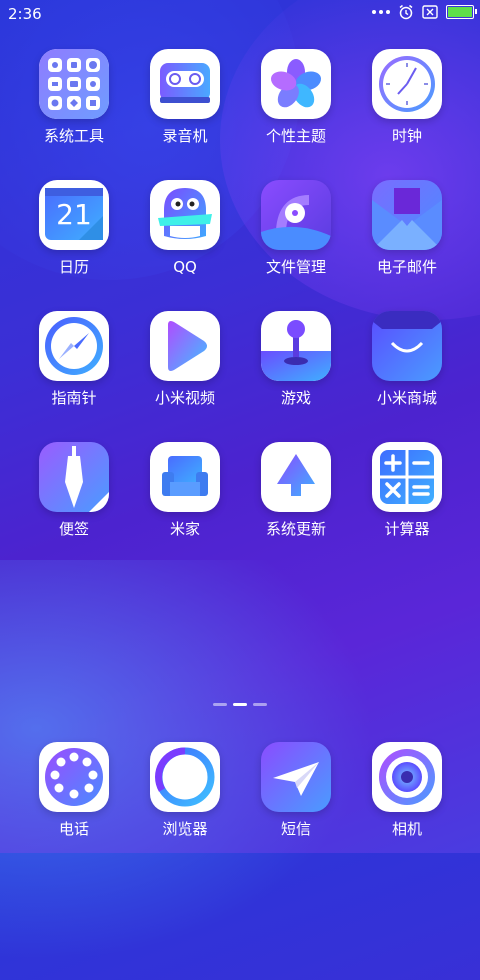 The height and width of the screenshot is (980, 480). Describe the element at coordinates (296, 215) in the screenshot. I see `file-manager-icon` at that location.